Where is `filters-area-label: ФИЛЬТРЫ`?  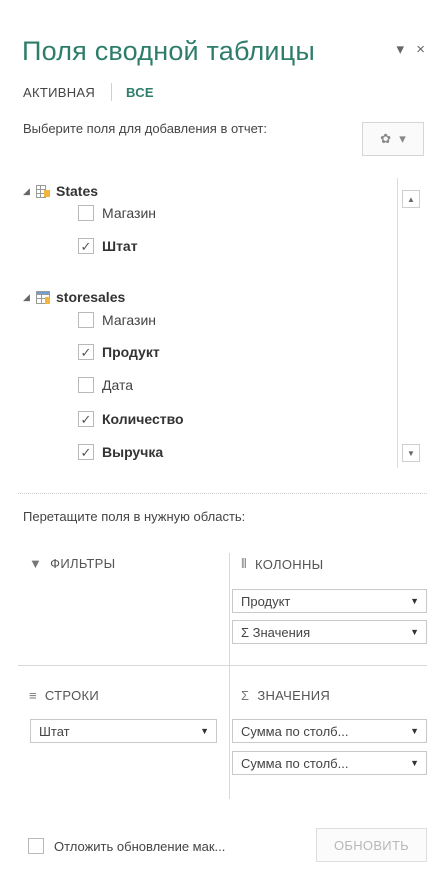
filters-area-label: ФИЛЬТРЫ is located at coordinates (83, 563).